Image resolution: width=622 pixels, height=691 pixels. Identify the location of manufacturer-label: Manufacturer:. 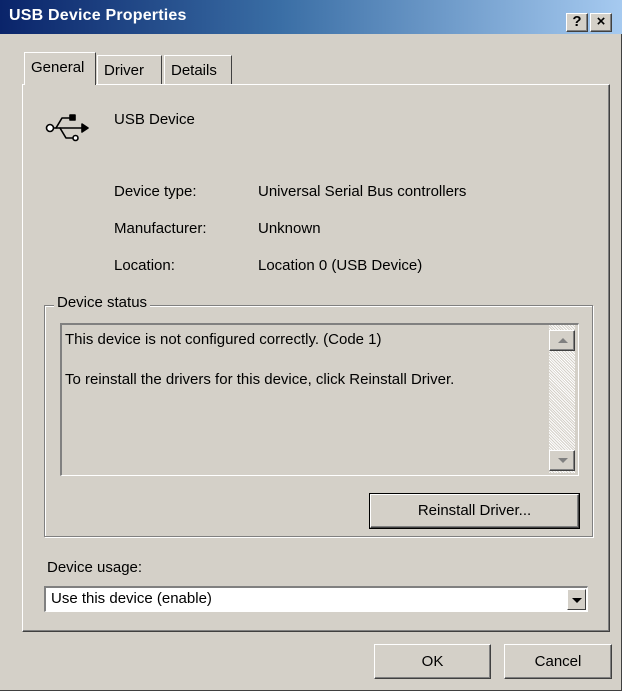
(160, 228).